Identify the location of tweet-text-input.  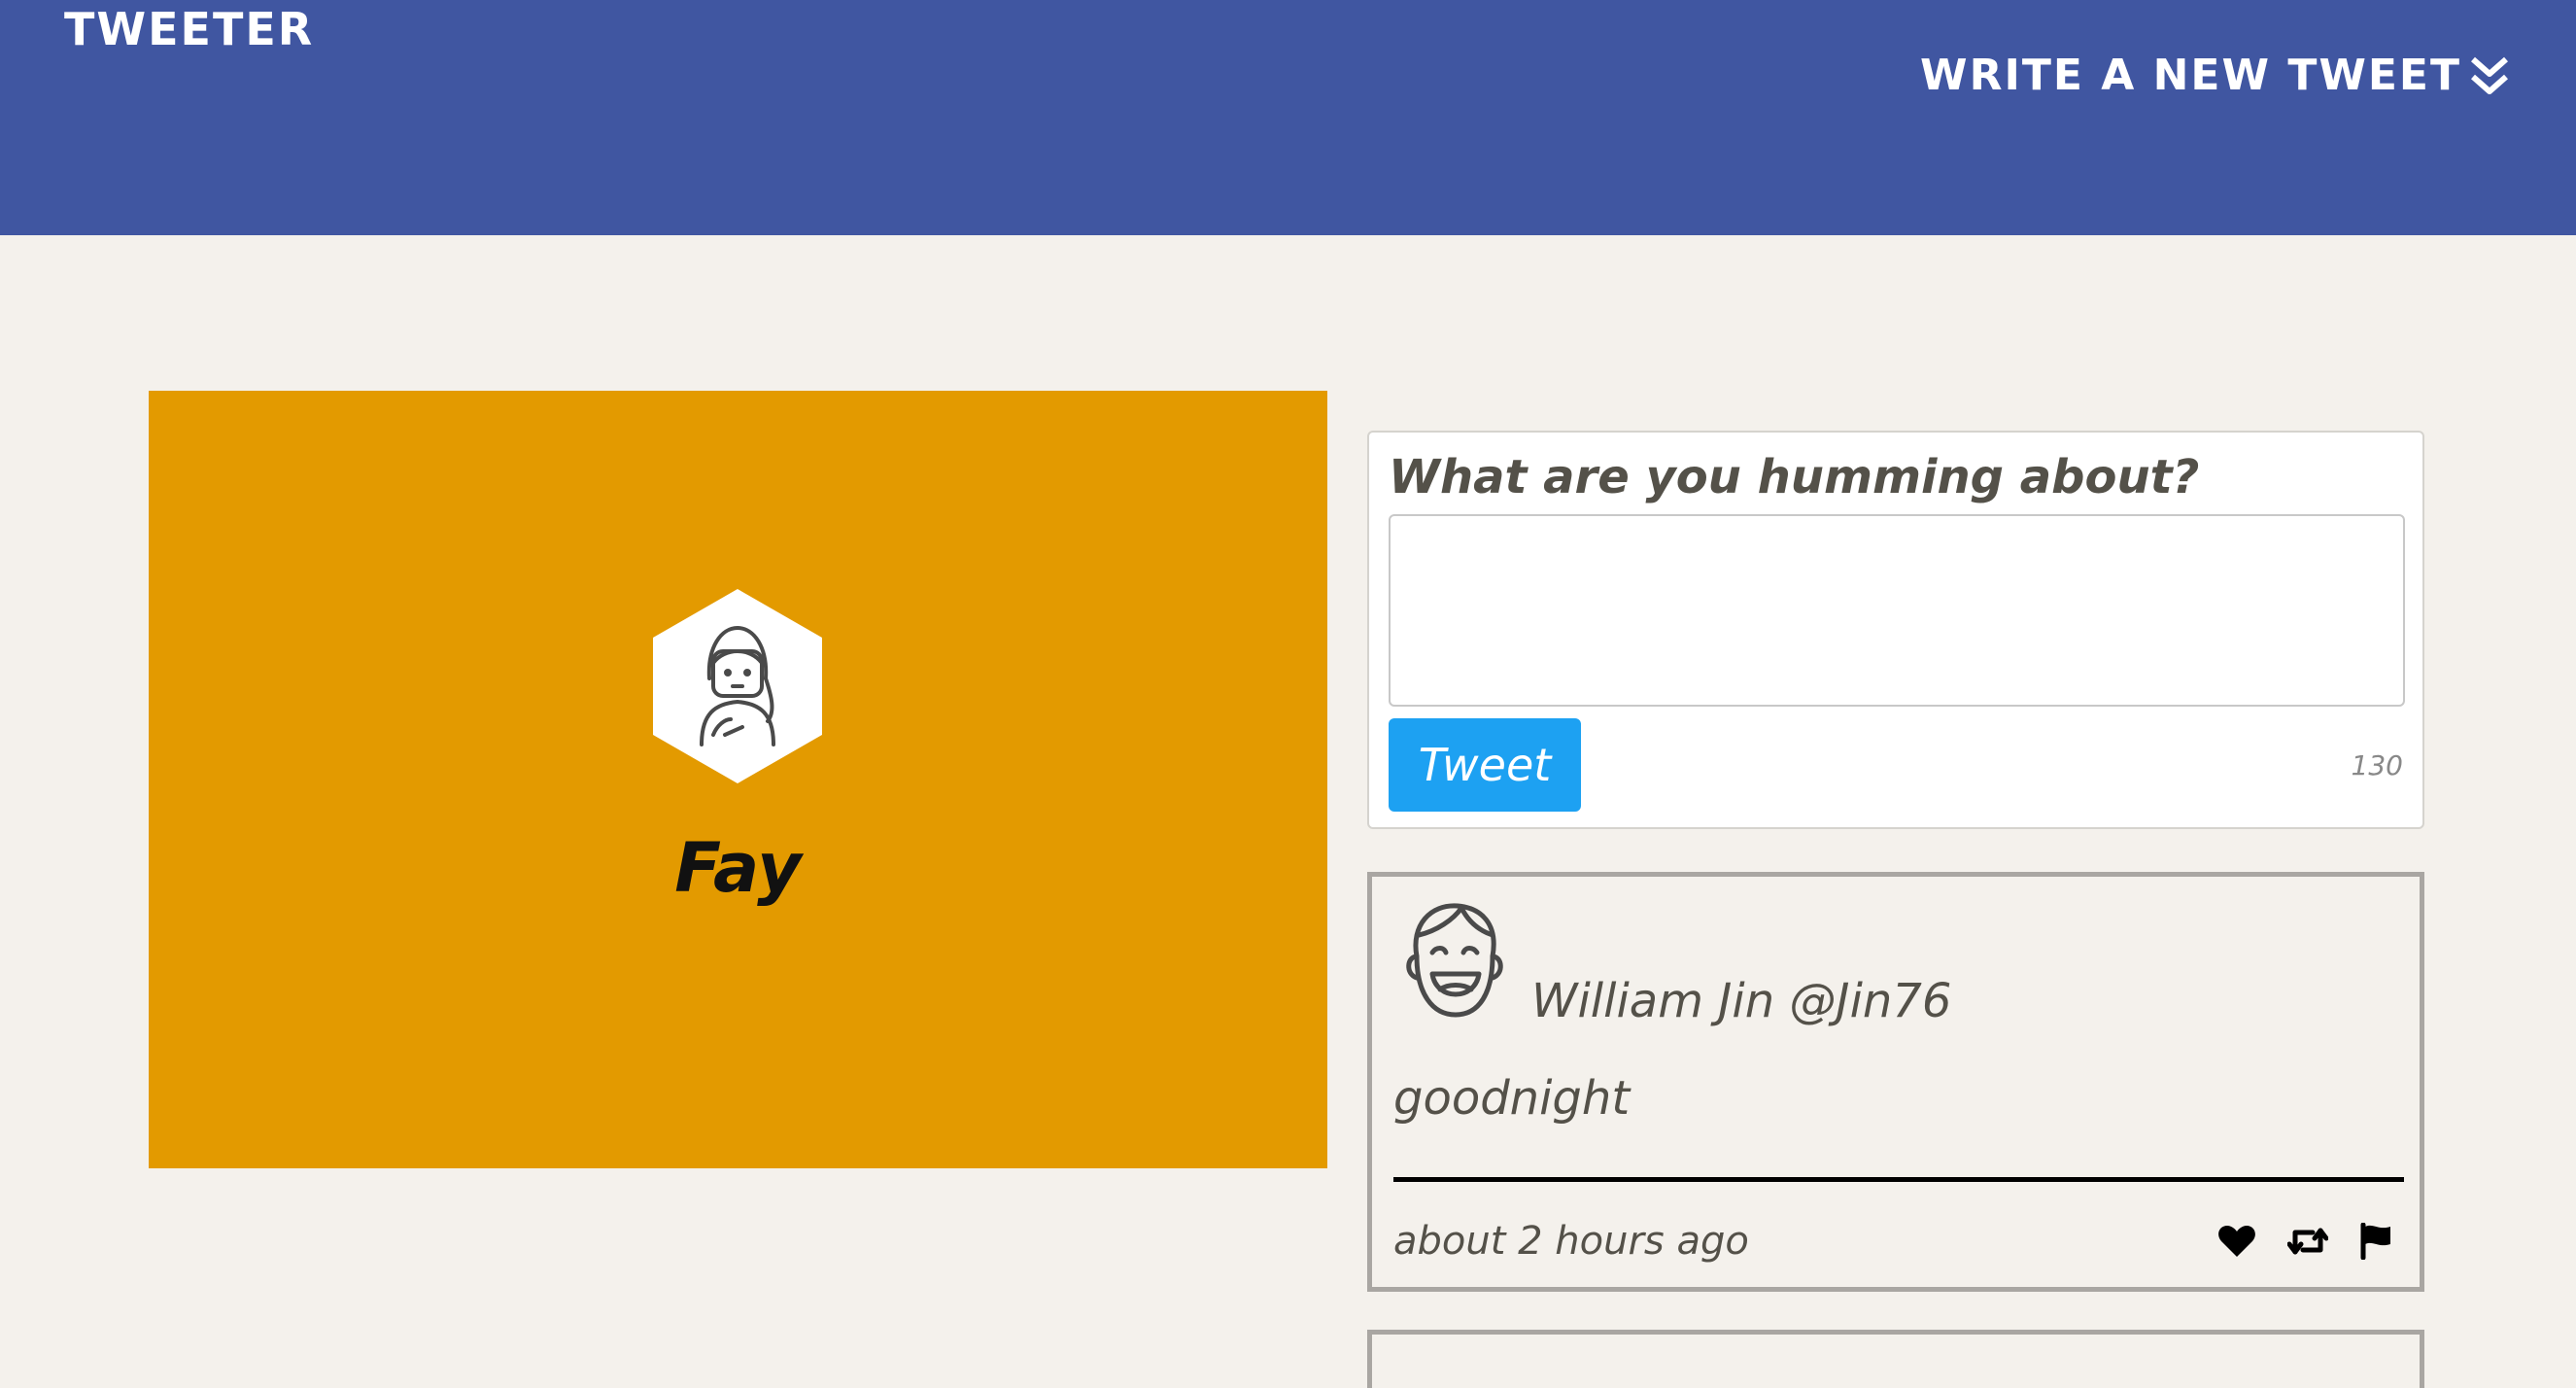
(1897, 610).